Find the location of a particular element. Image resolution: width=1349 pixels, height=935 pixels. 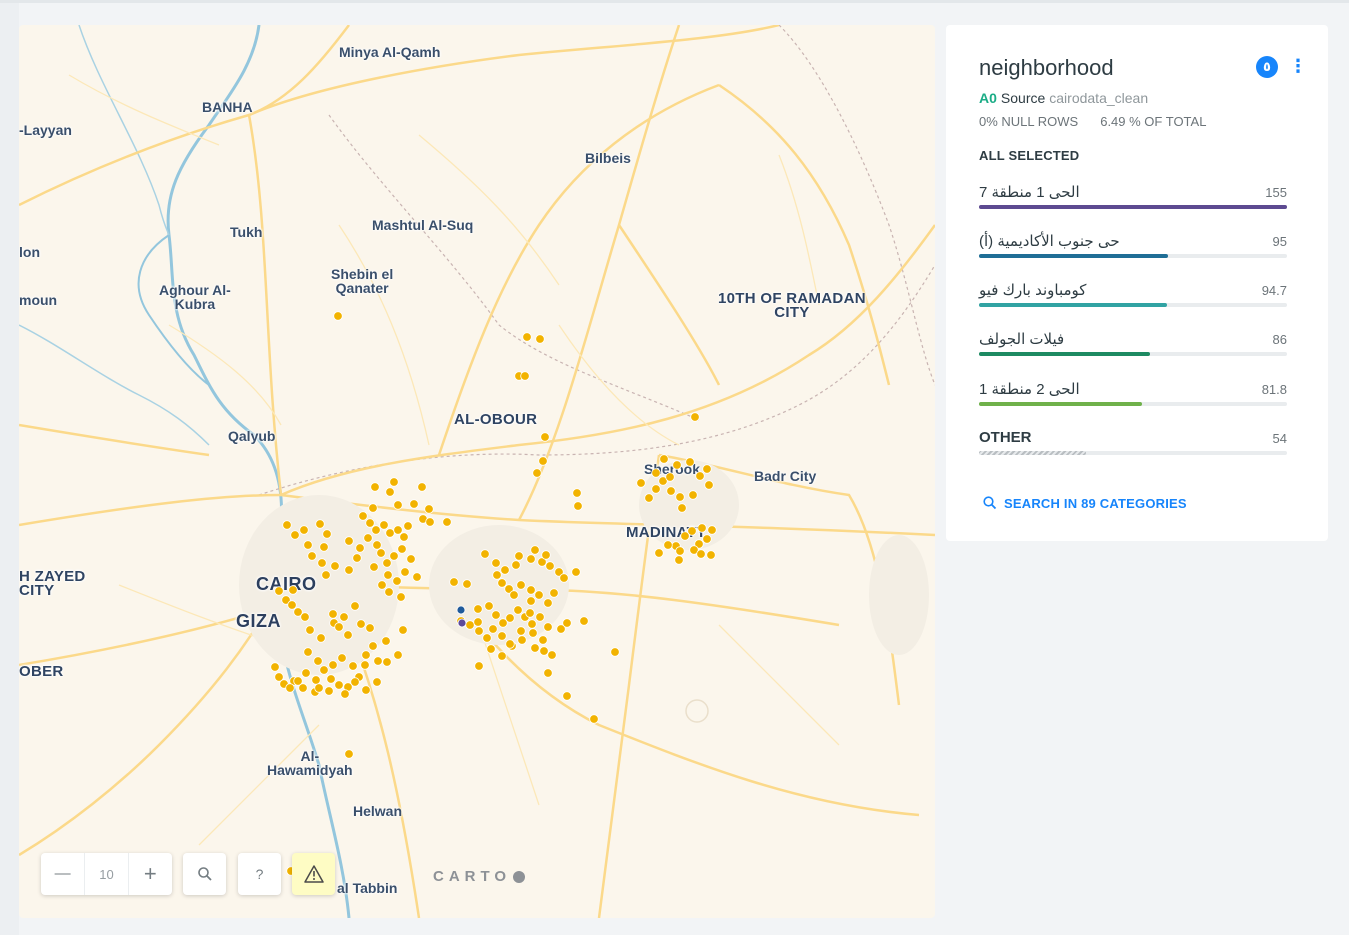

category-name: الحى 2 منطقة 1 is located at coordinates (1029, 389).